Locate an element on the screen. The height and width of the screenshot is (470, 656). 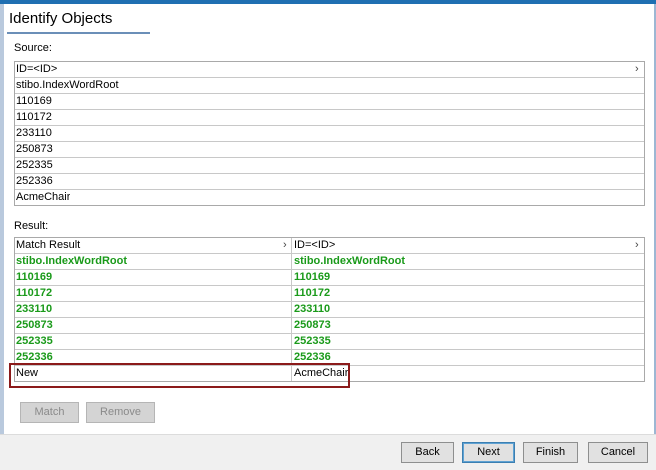
cancel-button: Cancel is located at coordinates (618, 452).